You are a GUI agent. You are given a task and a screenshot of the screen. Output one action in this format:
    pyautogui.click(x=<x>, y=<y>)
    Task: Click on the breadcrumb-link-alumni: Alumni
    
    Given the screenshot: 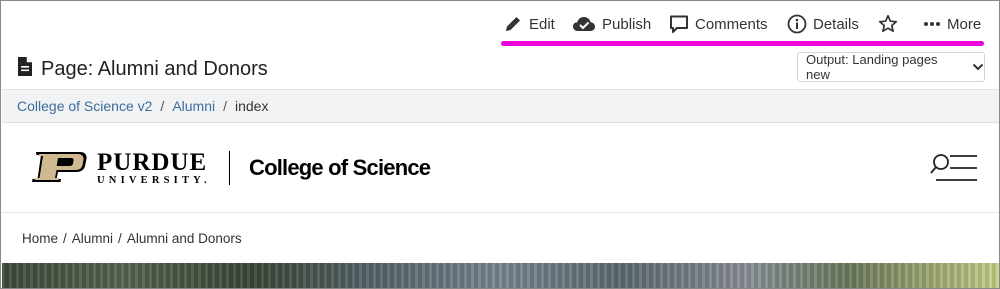 What is the action you would take?
    pyautogui.click(x=193, y=106)
    